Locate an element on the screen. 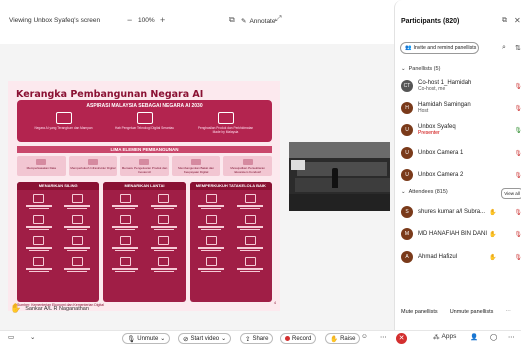 The height and width of the screenshot is (346, 521). panellist-row: U Unbox Camera 2 🎙 is located at coordinates (461, 175).